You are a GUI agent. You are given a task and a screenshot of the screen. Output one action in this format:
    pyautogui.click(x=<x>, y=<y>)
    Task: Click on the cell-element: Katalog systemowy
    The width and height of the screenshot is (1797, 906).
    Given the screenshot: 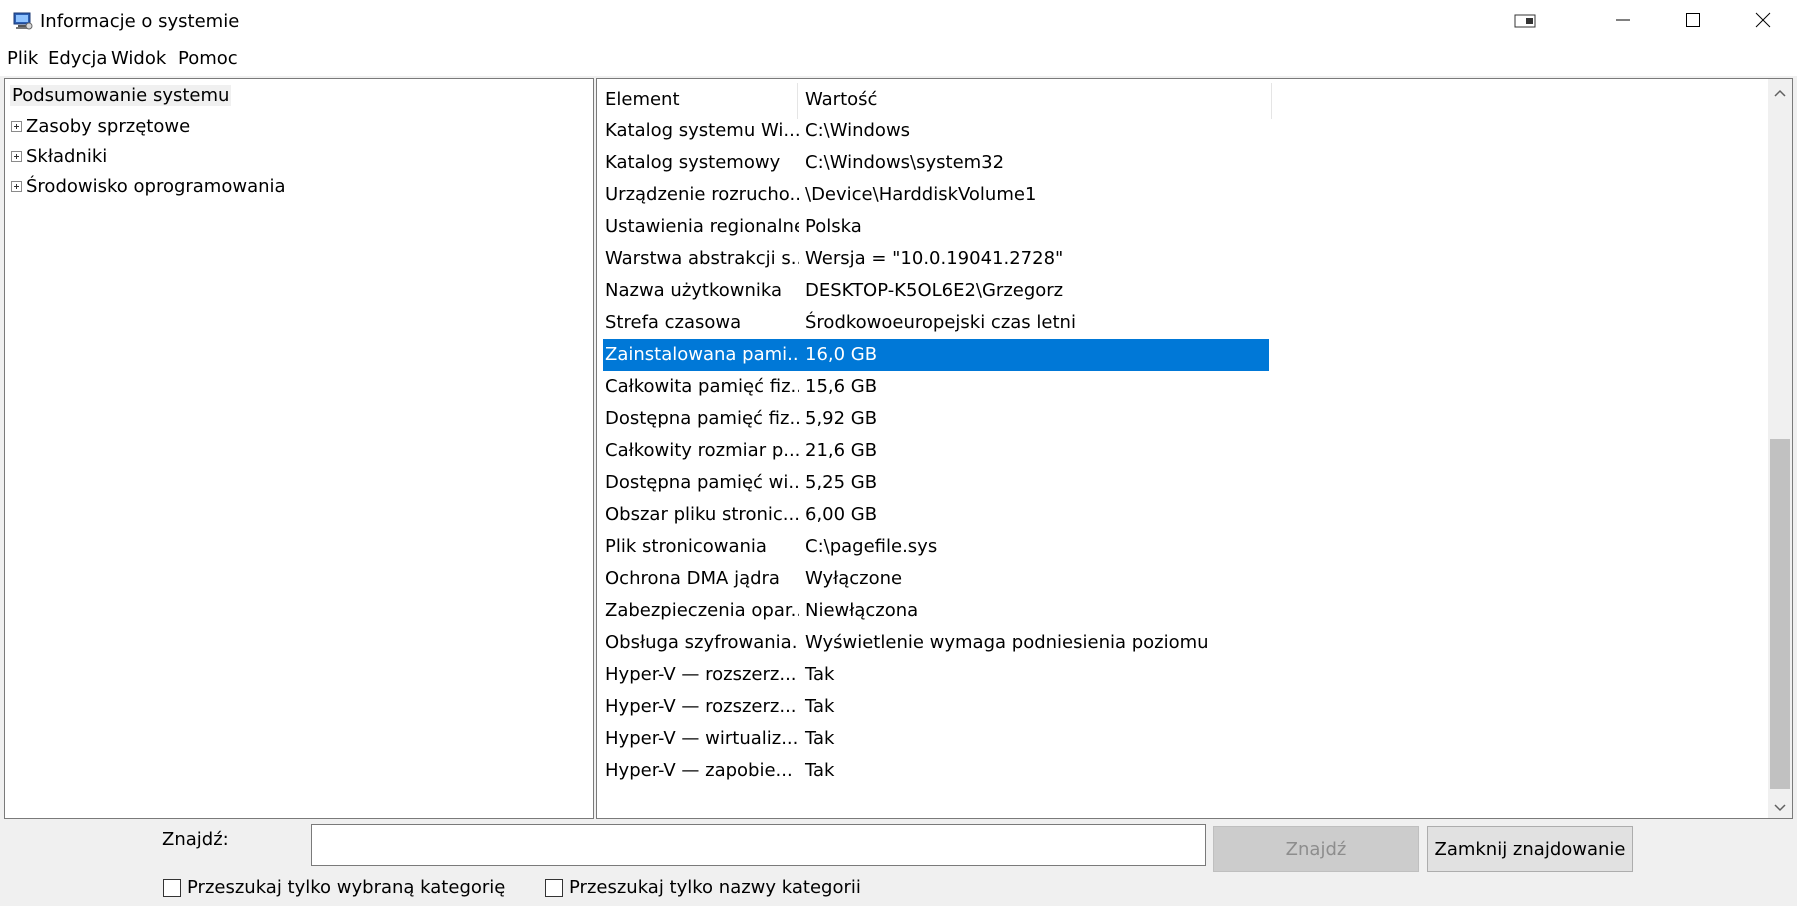 What is the action you would take?
    pyautogui.click(x=693, y=162)
    